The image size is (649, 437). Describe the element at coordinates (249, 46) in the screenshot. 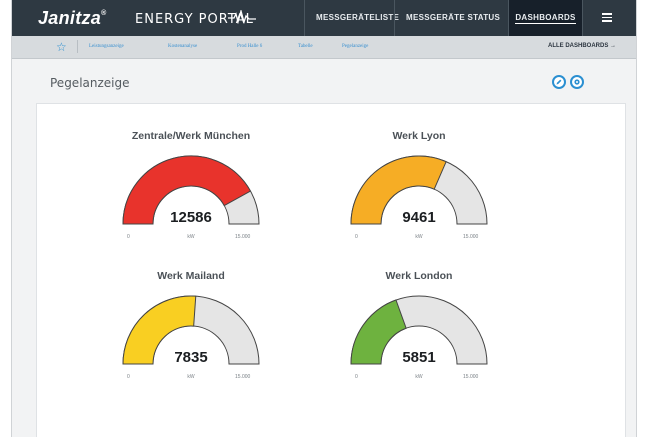

I see `tab-prod-halle-6: Prod Halle 6` at that location.